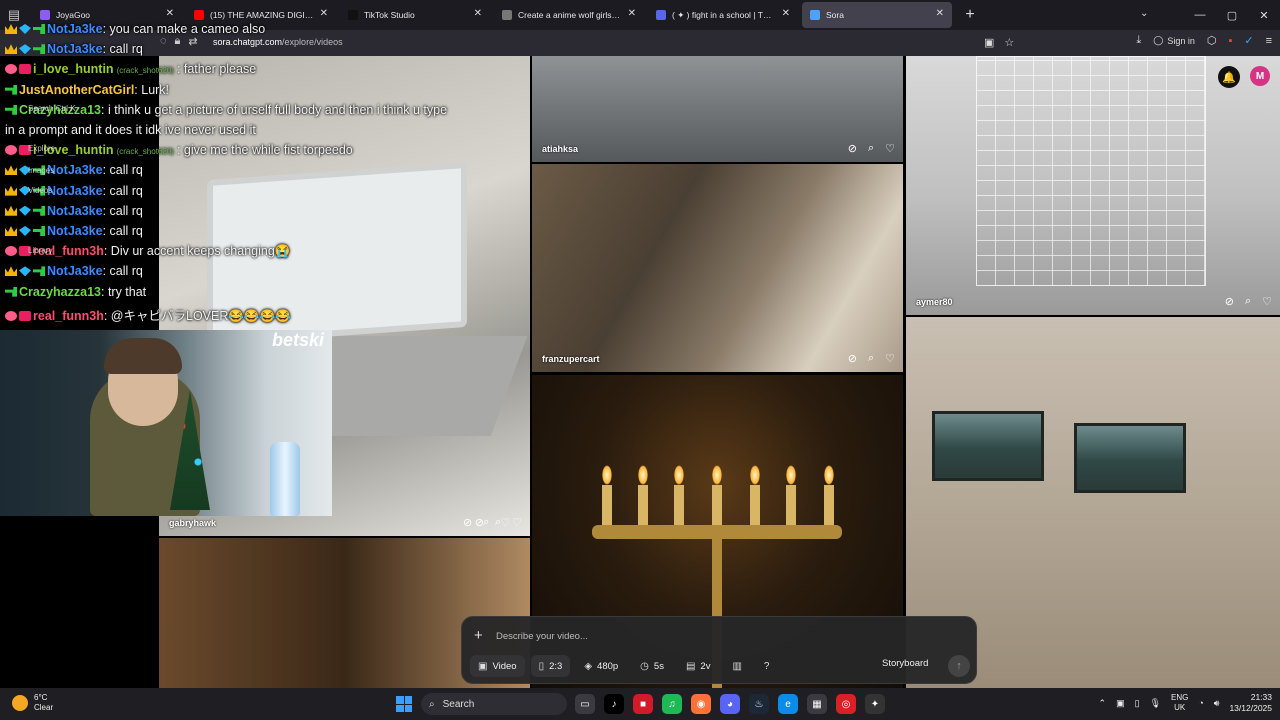  Describe the element at coordinates (1093, 185) in the screenshot. I see `video-tile-scaffold: aymer80 ⊘ ⌕ ♡` at that location.